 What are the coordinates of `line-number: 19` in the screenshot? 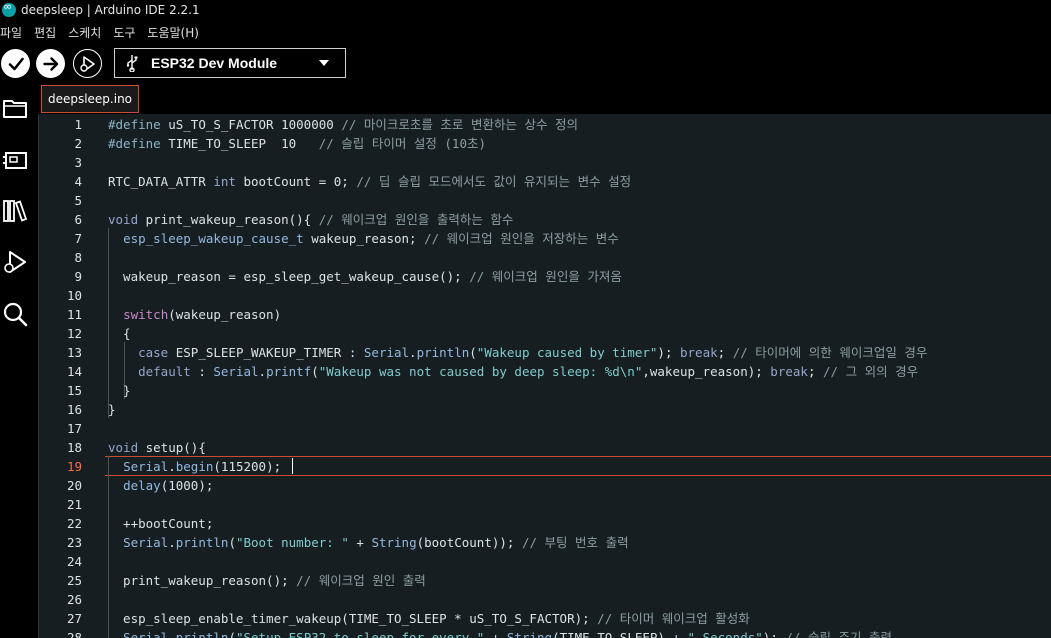 It's located at (74, 466).